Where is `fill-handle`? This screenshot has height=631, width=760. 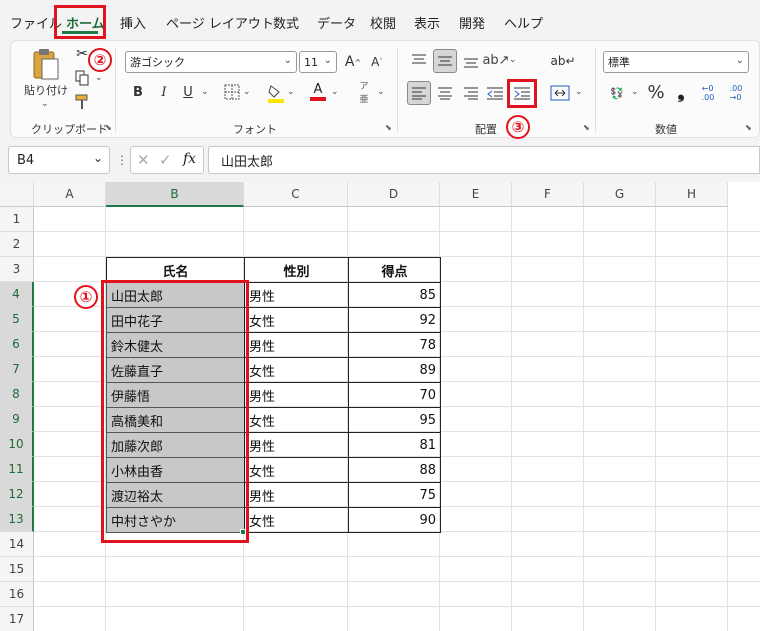 fill-handle is located at coordinates (243, 532).